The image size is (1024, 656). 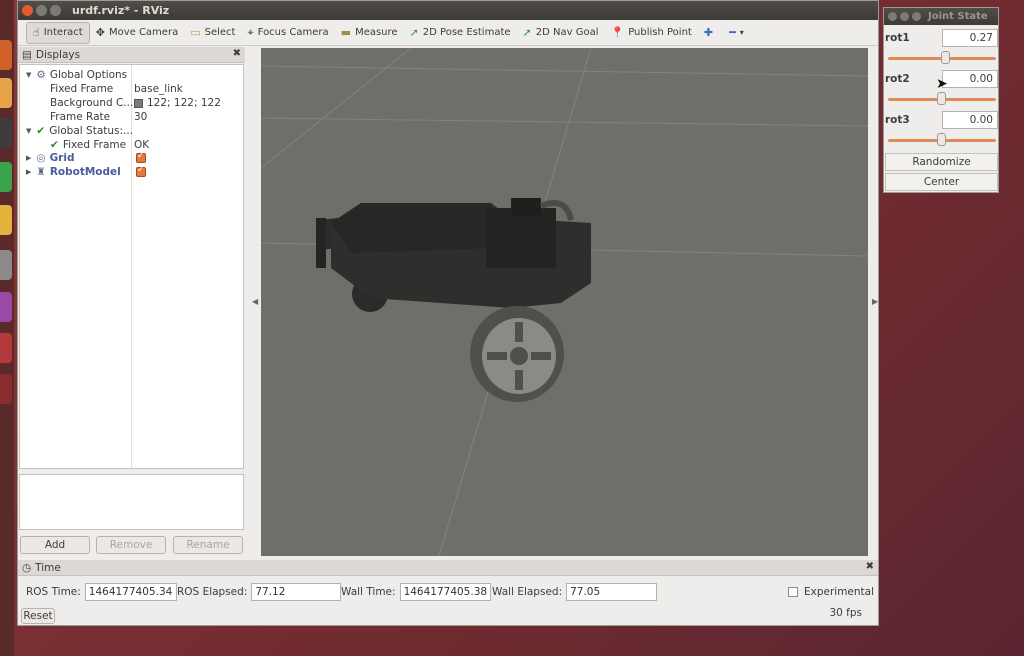 I want to click on wall-elapsed-label: Wall Elapsed:, so click(x=527, y=592).